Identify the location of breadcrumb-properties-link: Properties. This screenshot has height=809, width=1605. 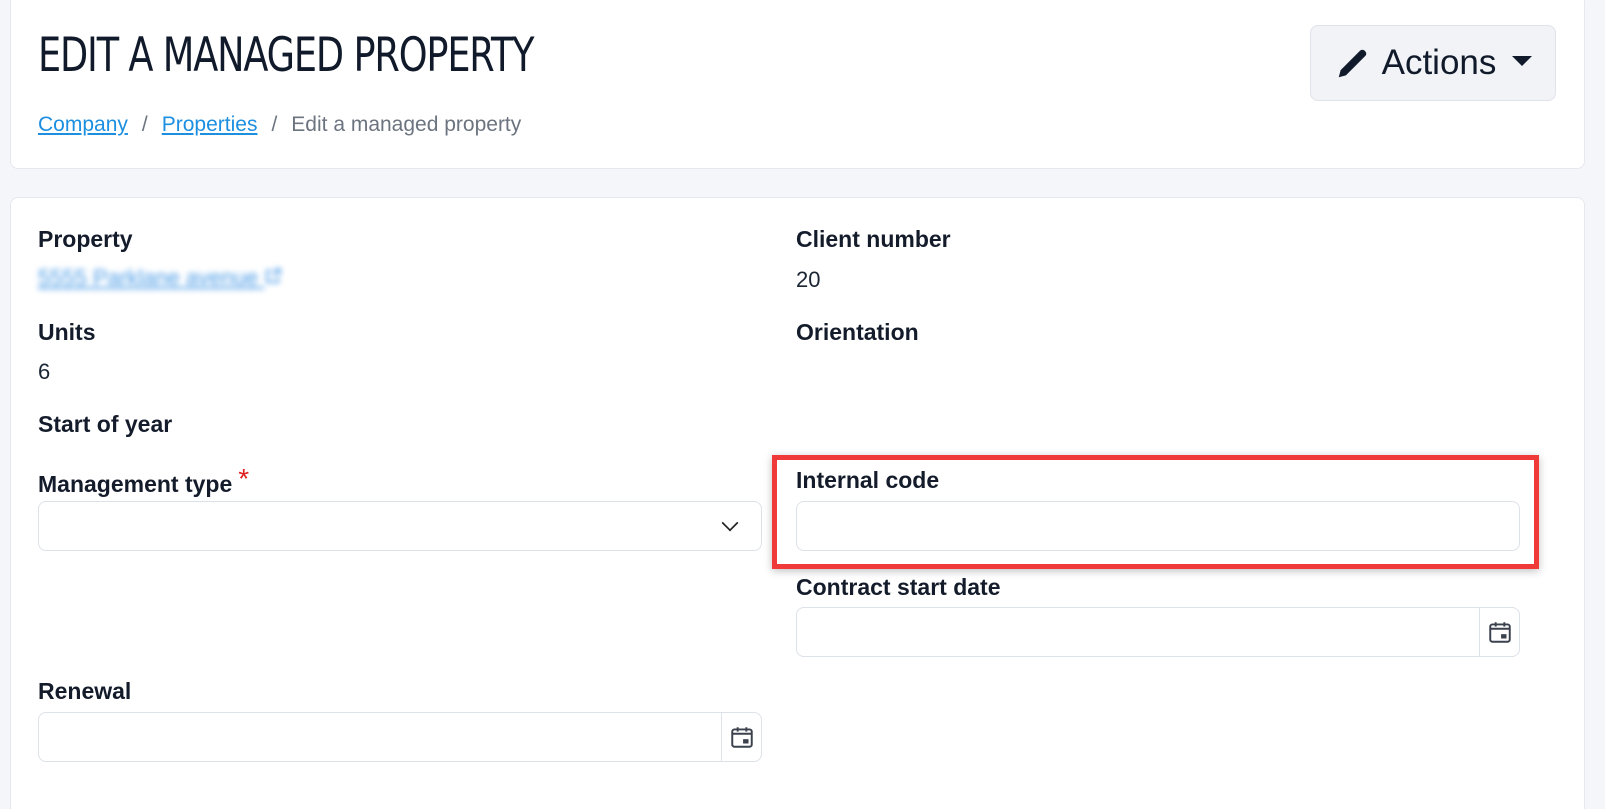
(210, 124).